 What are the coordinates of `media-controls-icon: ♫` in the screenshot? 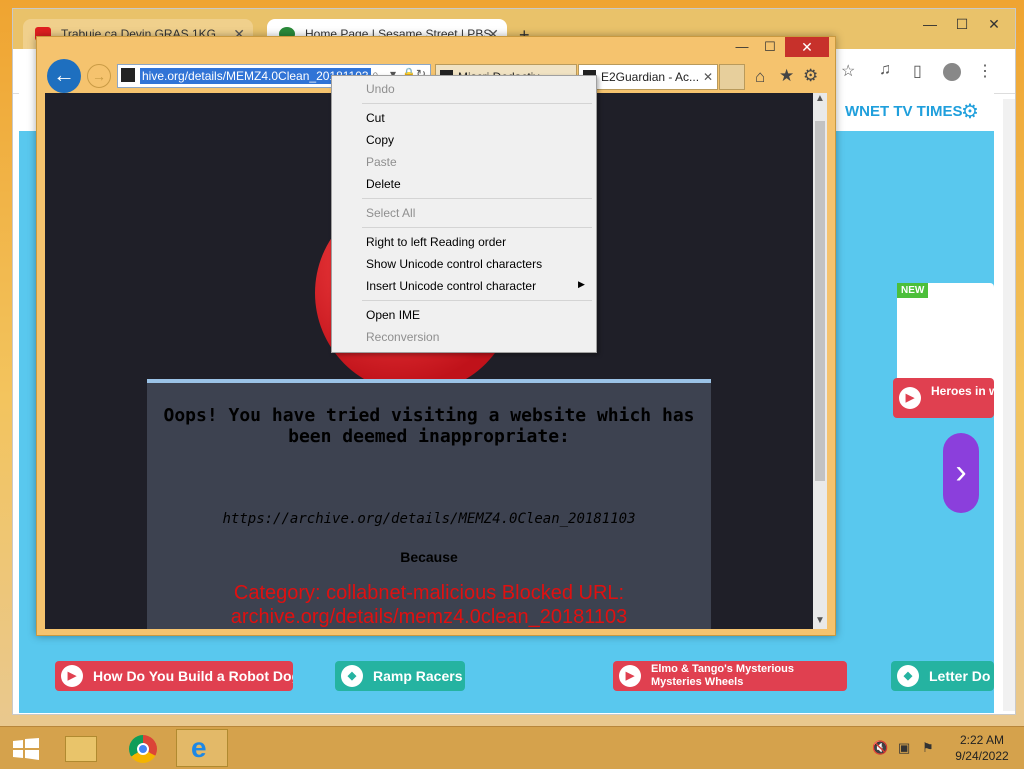 It's located at (885, 70).